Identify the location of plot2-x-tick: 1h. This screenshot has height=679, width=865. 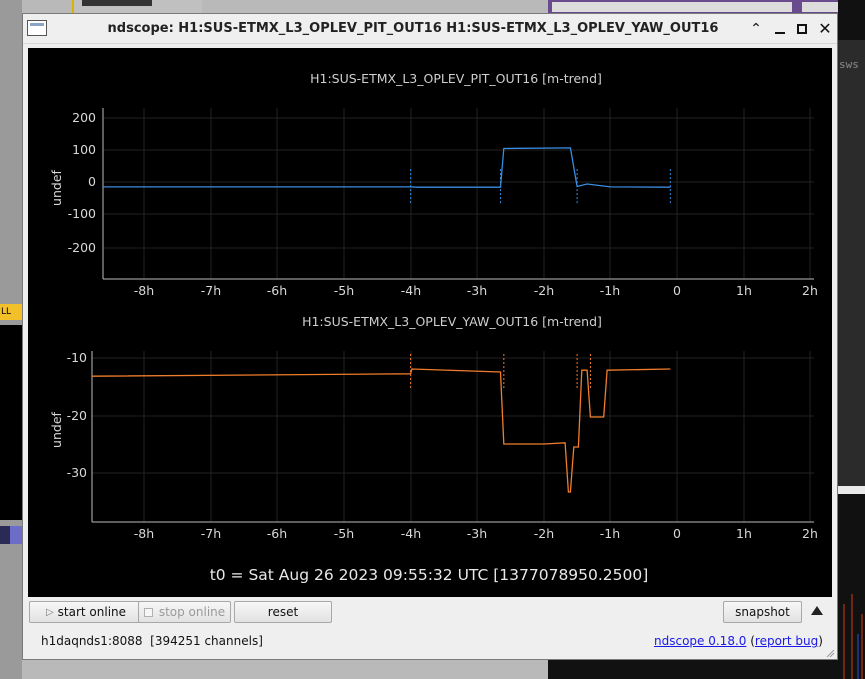
(744, 533).